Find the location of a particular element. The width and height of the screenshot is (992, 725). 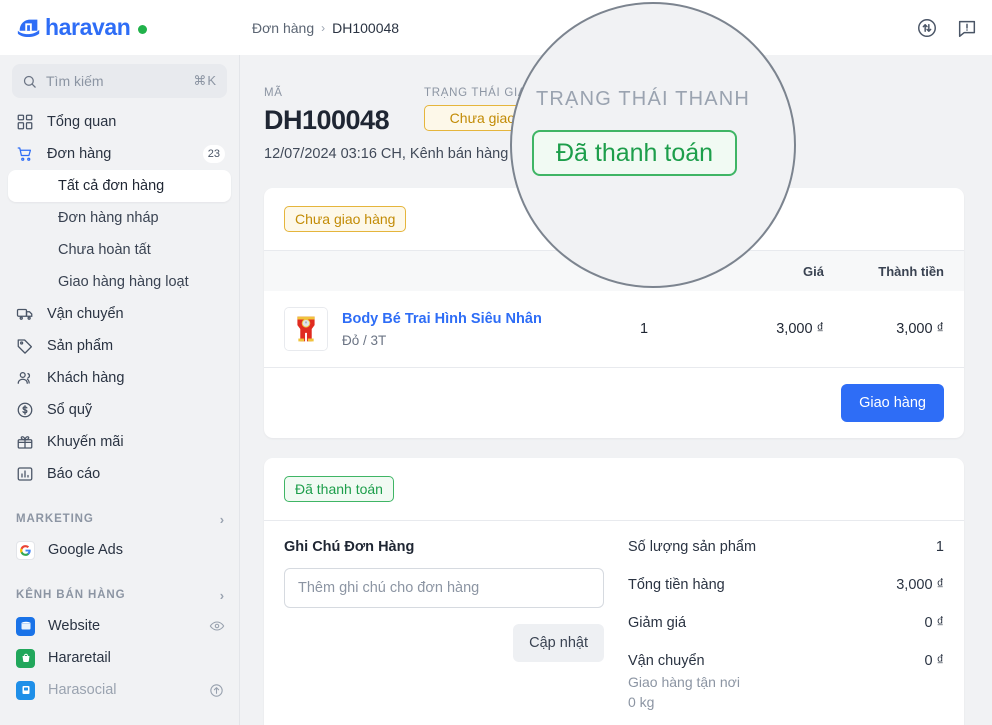

sidebar-item-khach-hang: Khách hàng is located at coordinates (119, 378).